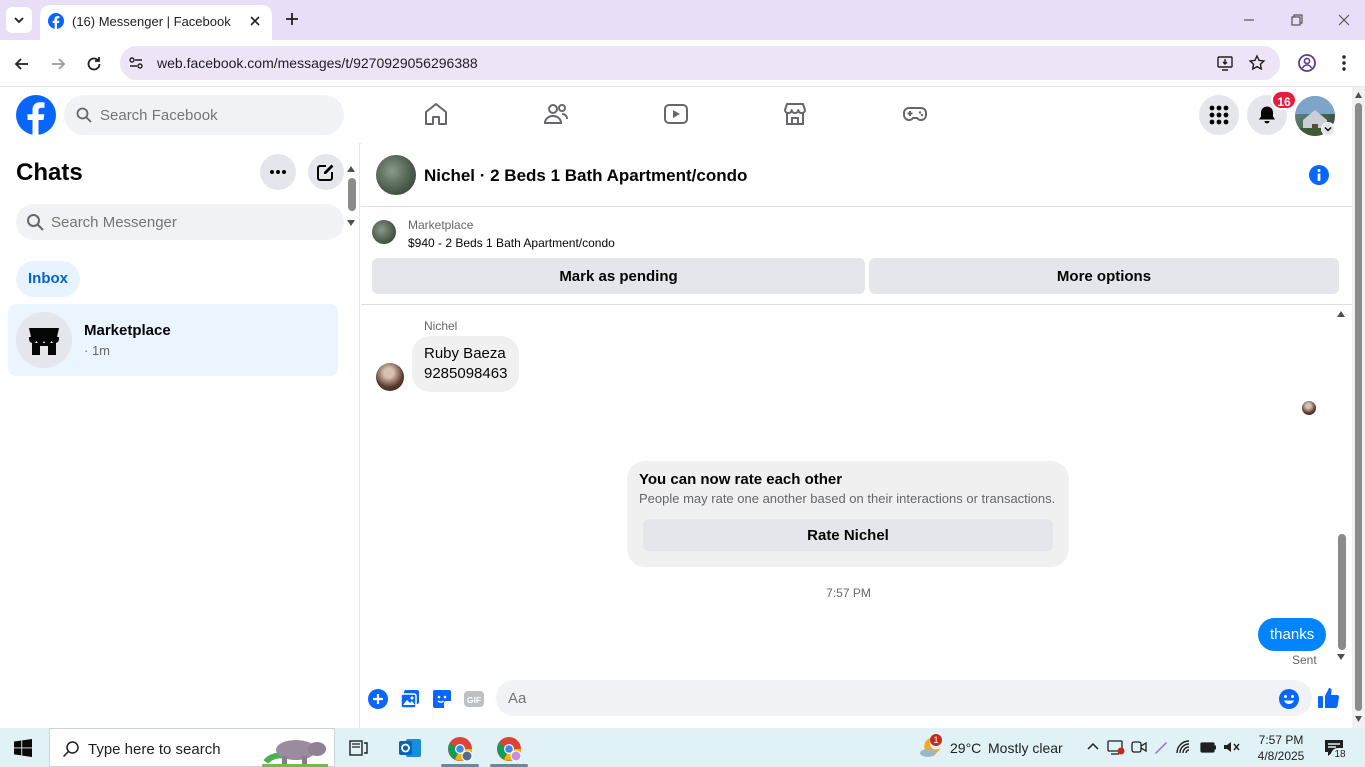 This screenshot has height=767, width=1365. What do you see at coordinates (136, 63) in the screenshot?
I see `site-settings-icon` at bounding box center [136, 63].